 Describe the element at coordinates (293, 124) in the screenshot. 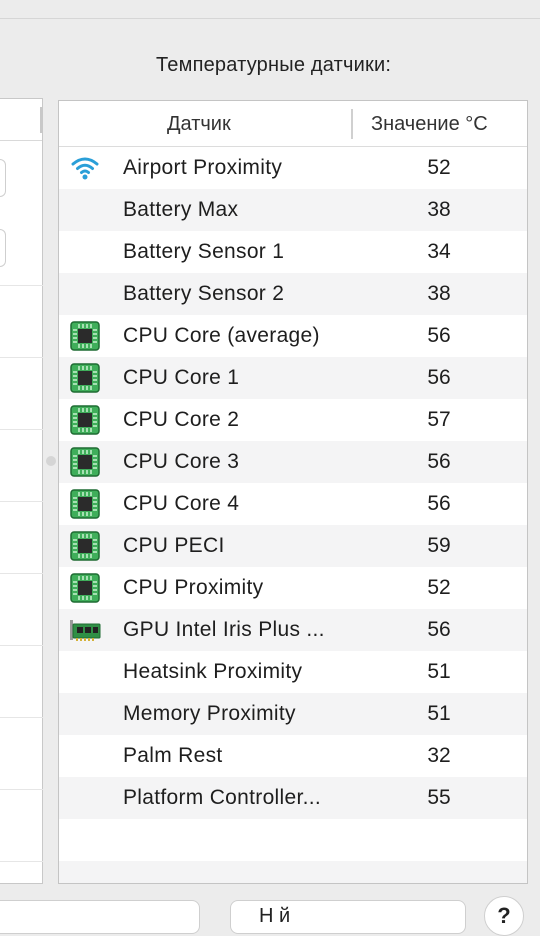

I see `table-header: Датчик Значение °C` at that location.